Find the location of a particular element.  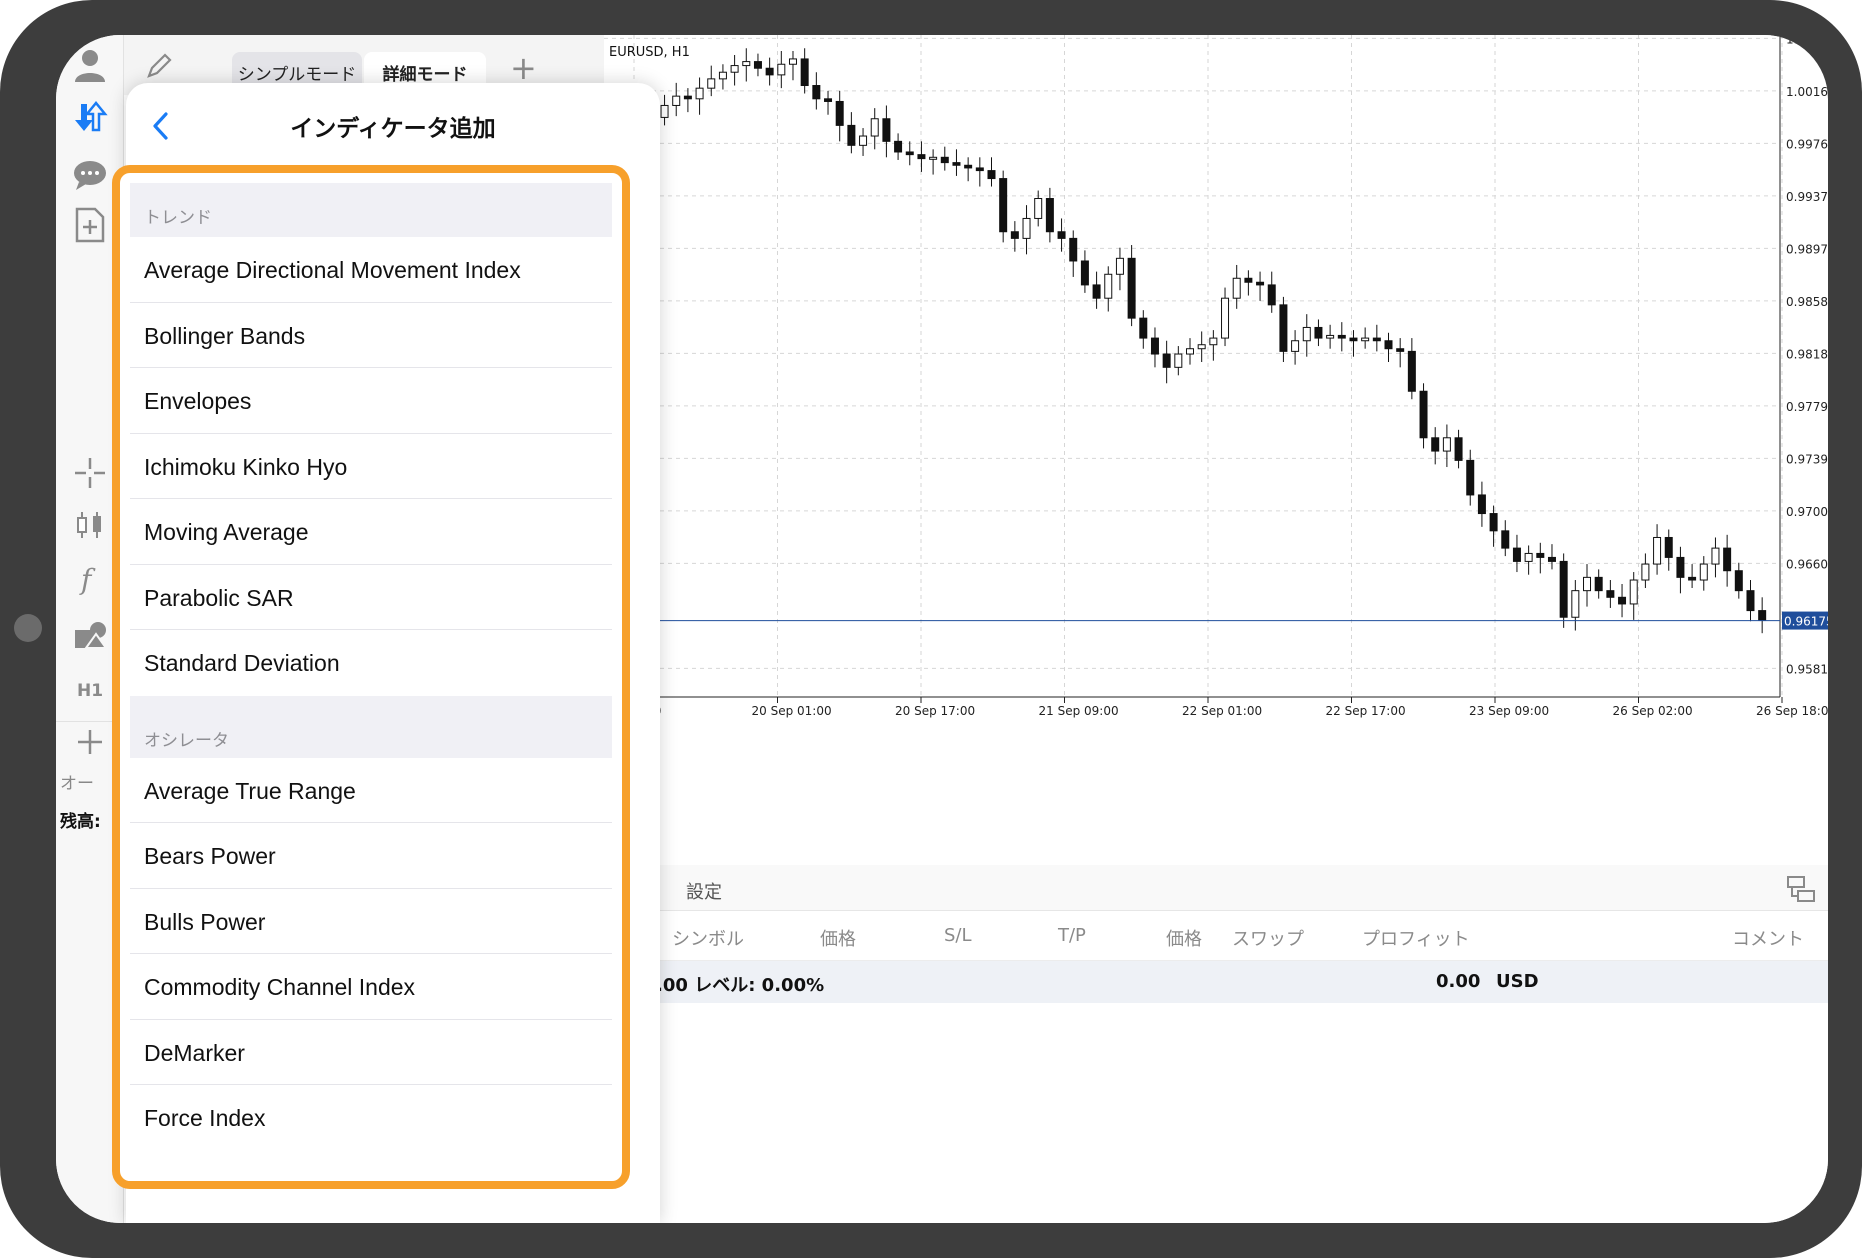

indicator-item: Commodity Channel Index is located at coordinates (371, 987).